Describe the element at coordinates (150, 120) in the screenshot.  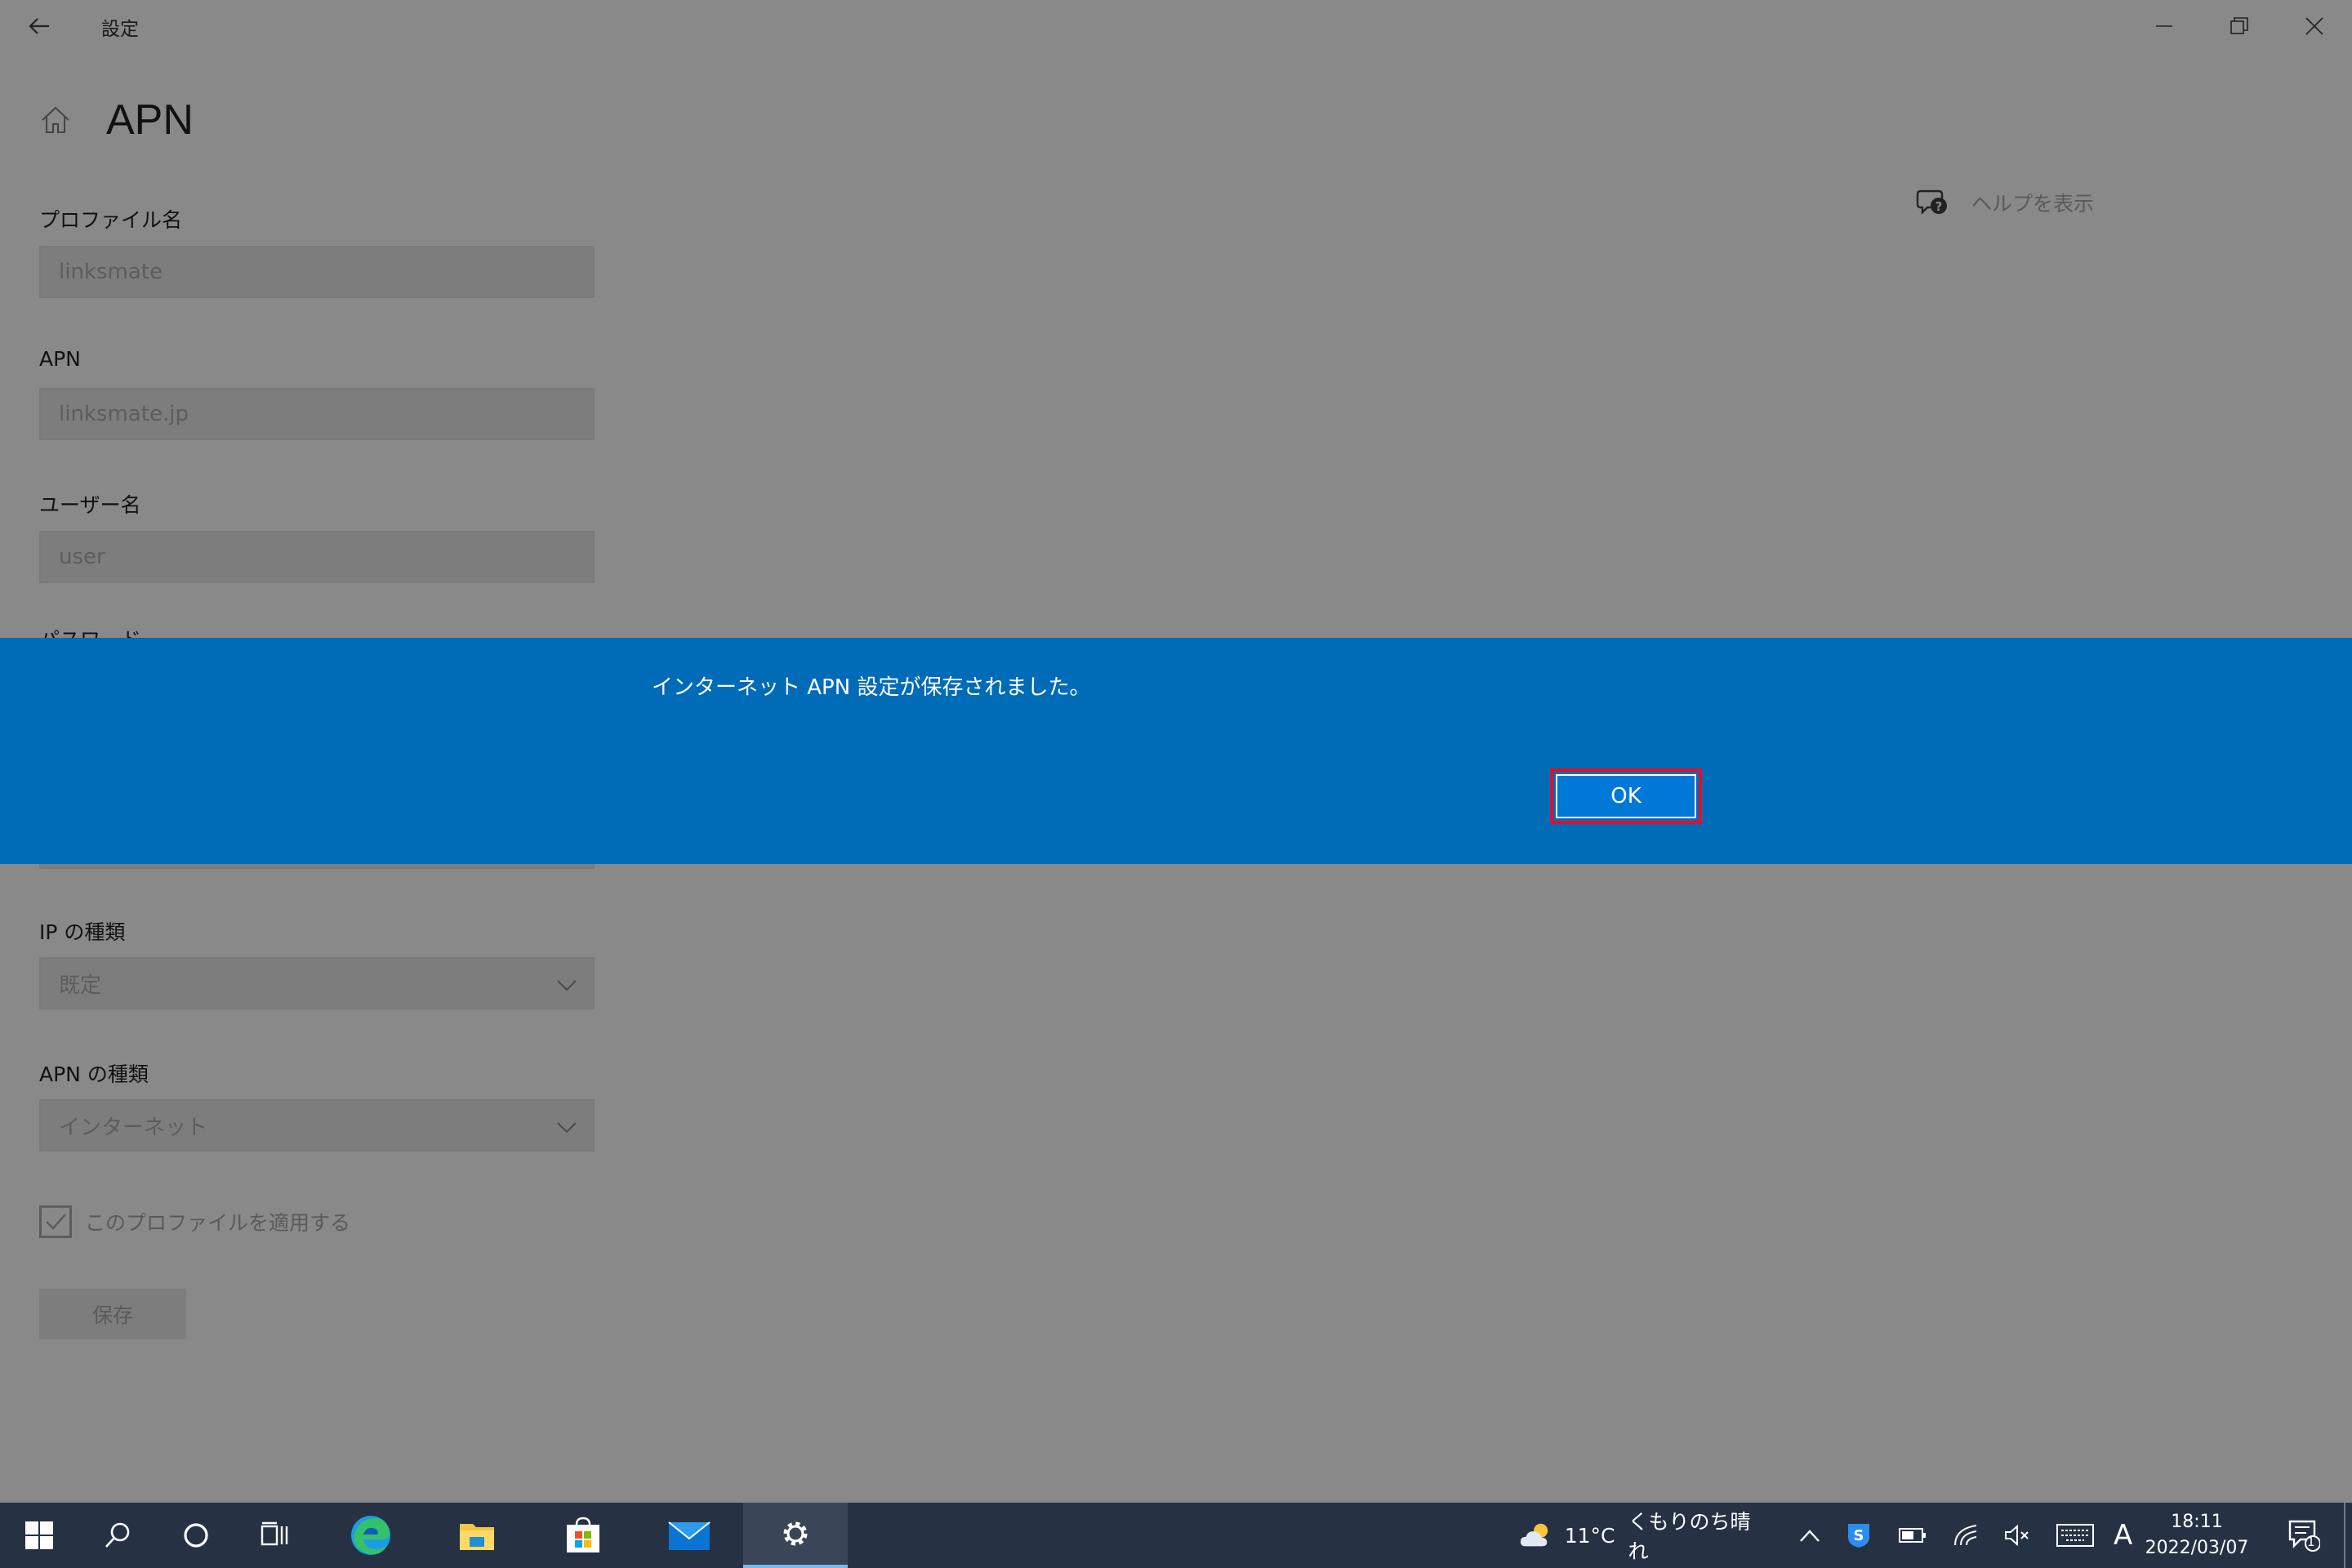
I see `page-title: APN` at that location.